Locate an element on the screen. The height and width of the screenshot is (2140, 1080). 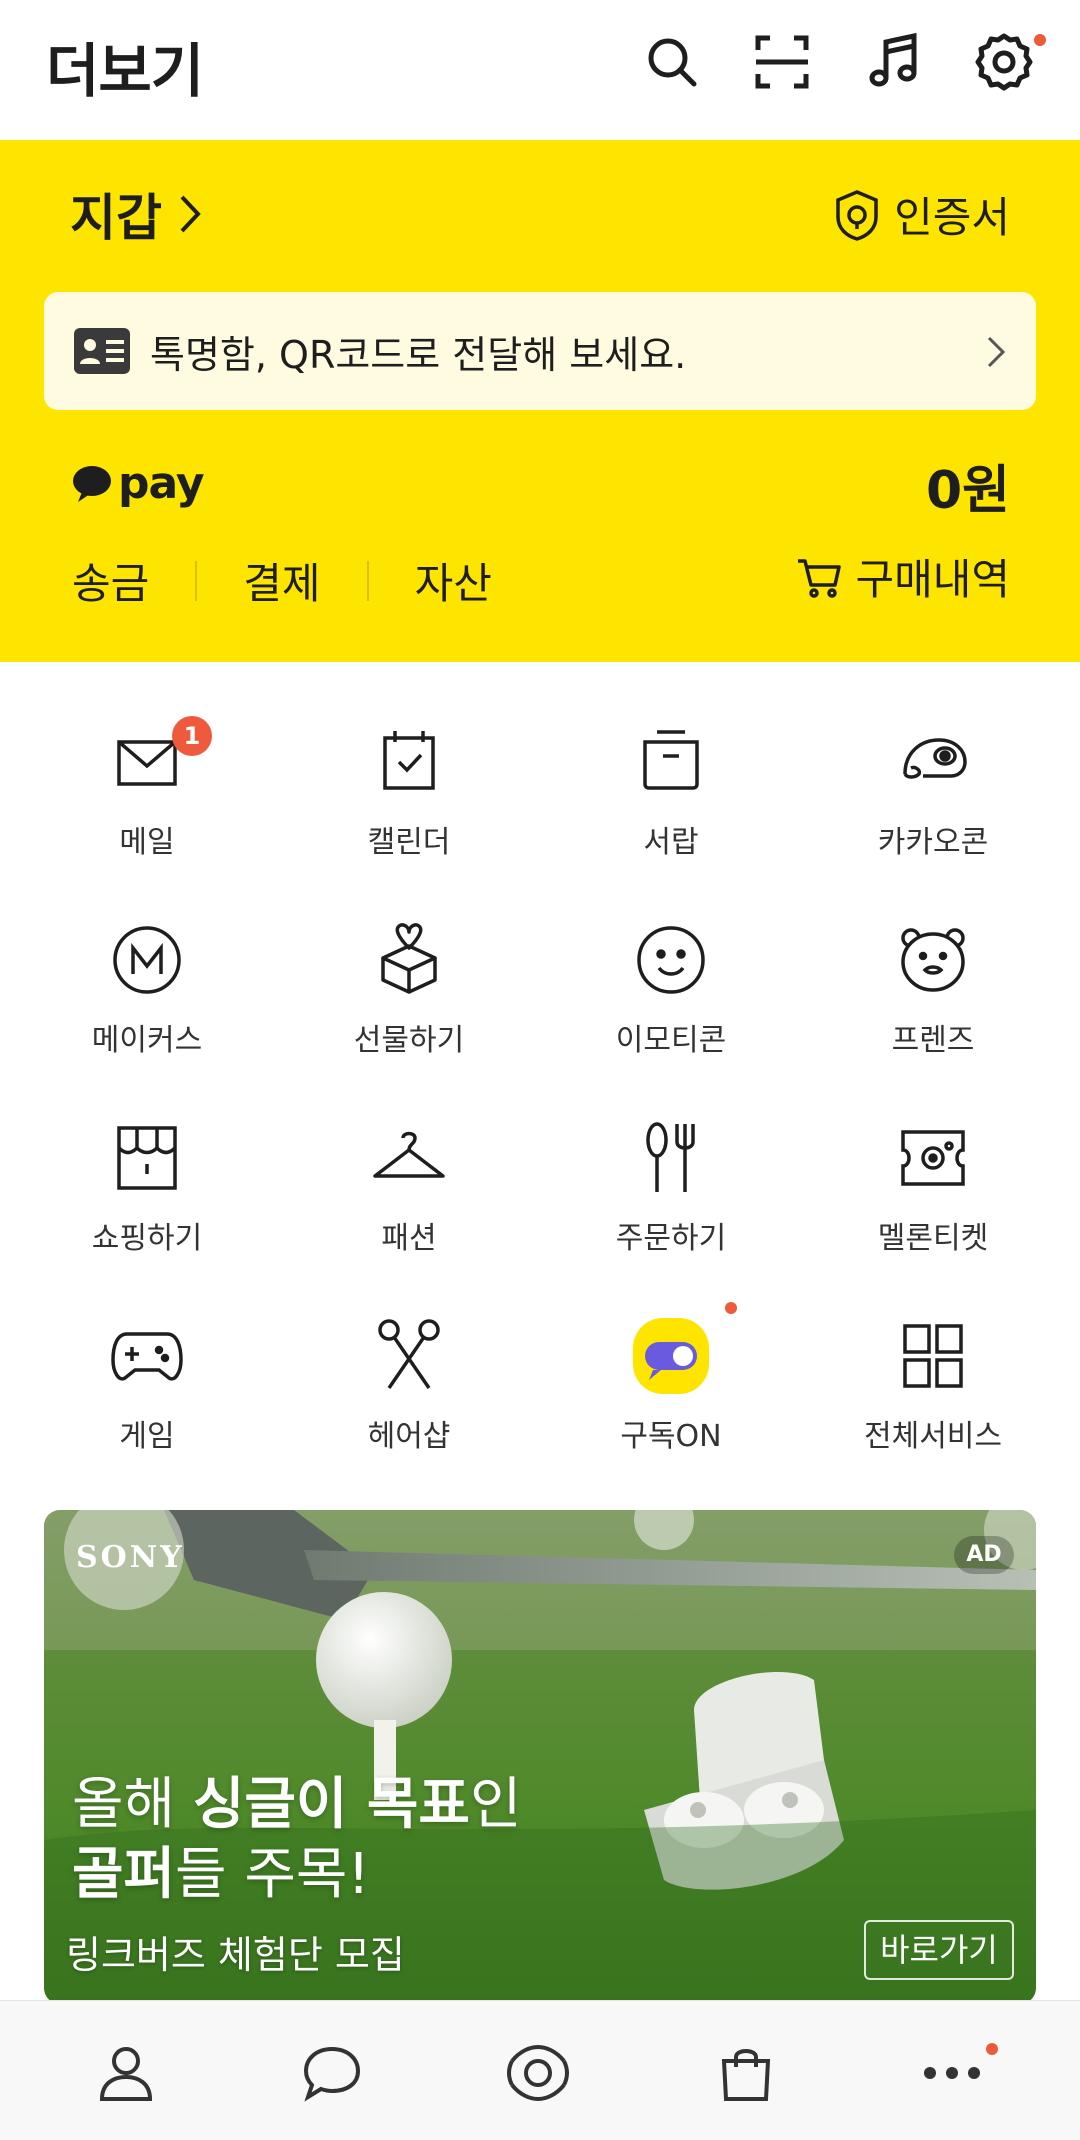
kakao-pay-logo: pay is located at coordinates (138, 483).